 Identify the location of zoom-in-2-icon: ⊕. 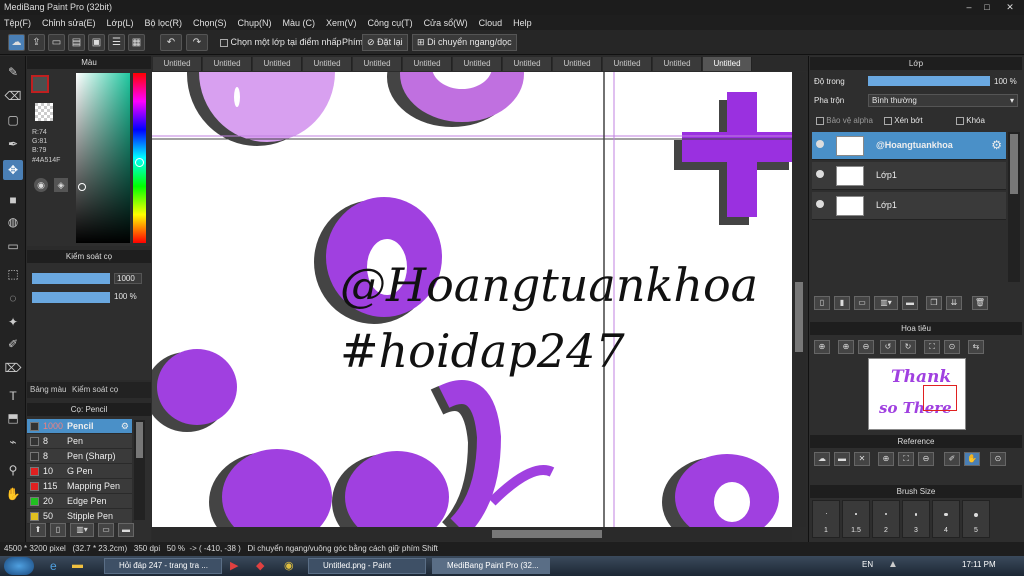
(846, 347).